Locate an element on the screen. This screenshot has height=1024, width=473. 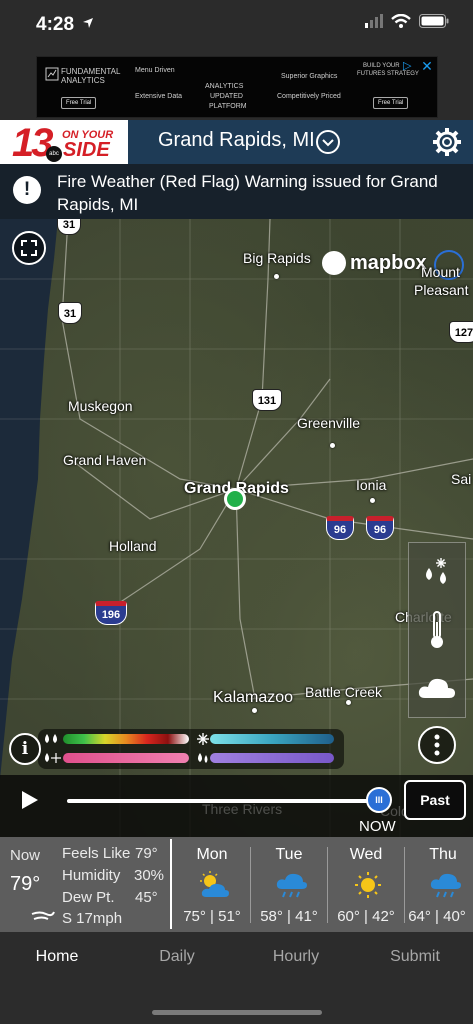
route-shield-us31-top: 31 is located at coordinates (69, 227).